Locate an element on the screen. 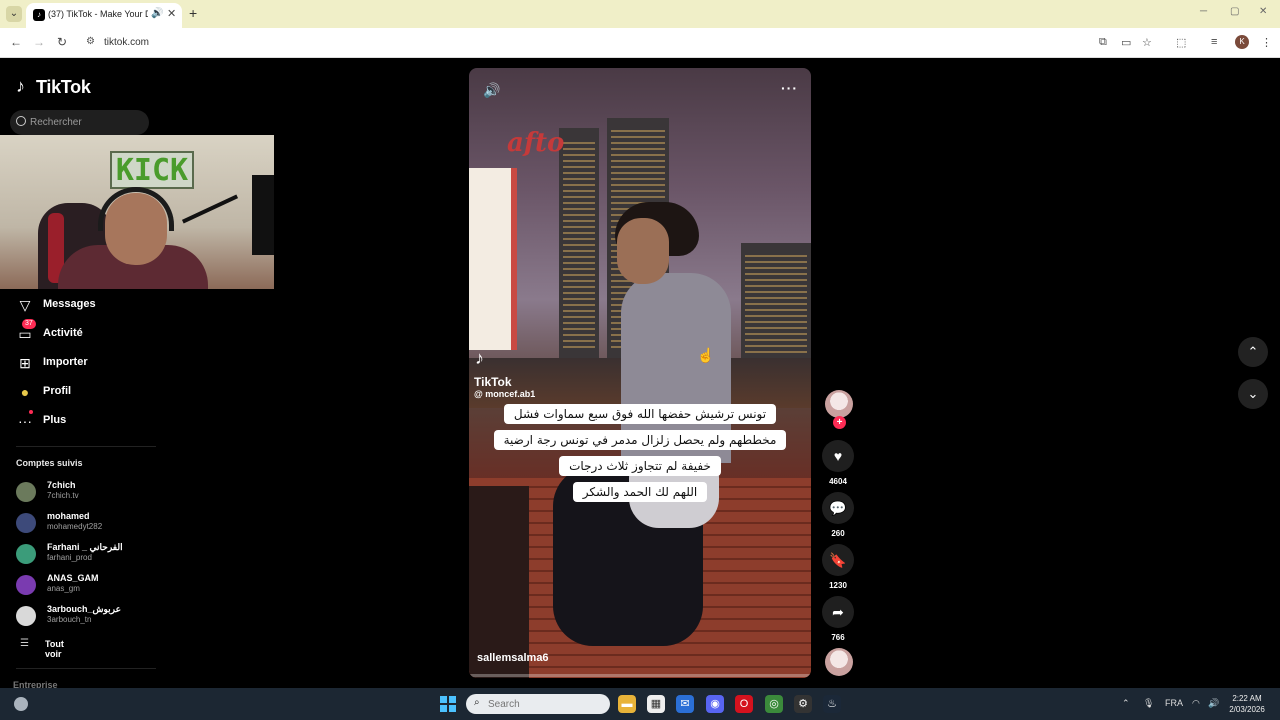 This screenshot has height=720, width=1280. followed-account: 3arbouch_عربوش 3arbouch_tn is located at coordinates (91, 617).